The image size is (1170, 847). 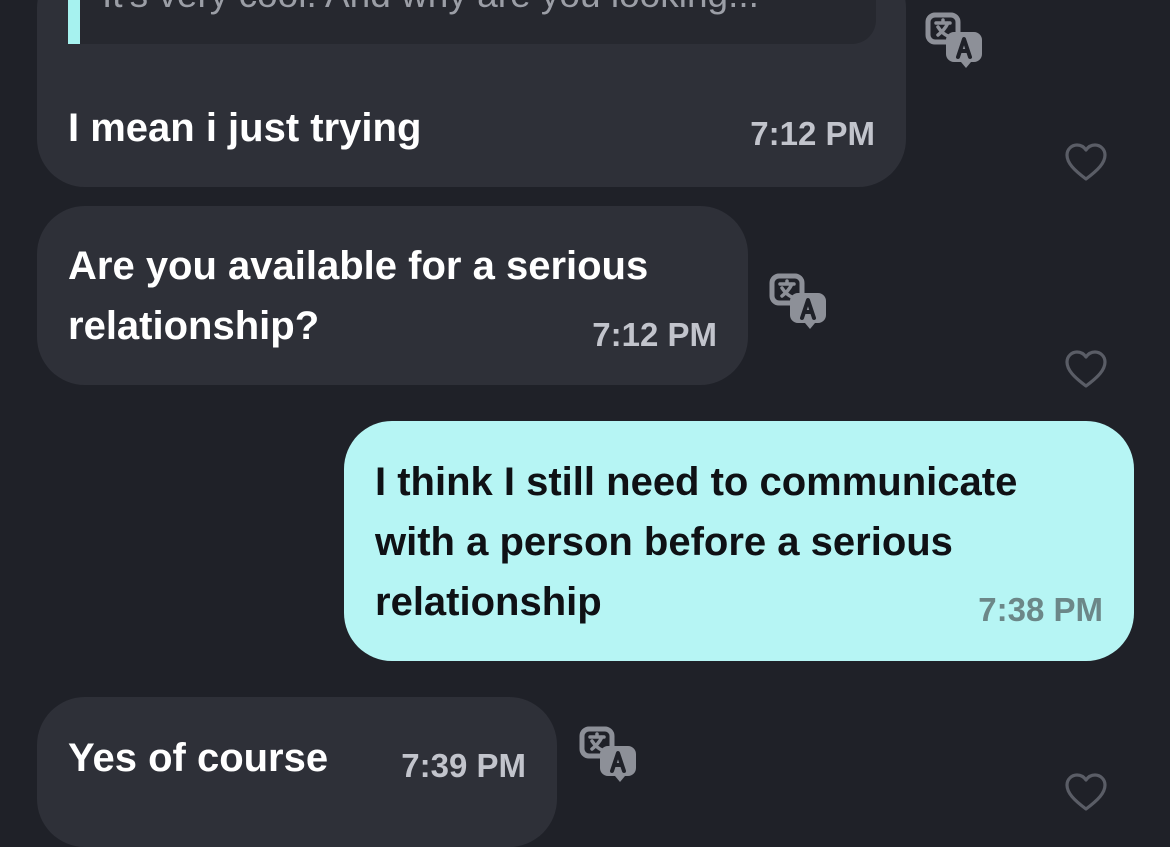 I want to click on message-timestamp: 7:38 PM, so click(x=1040, y=609).